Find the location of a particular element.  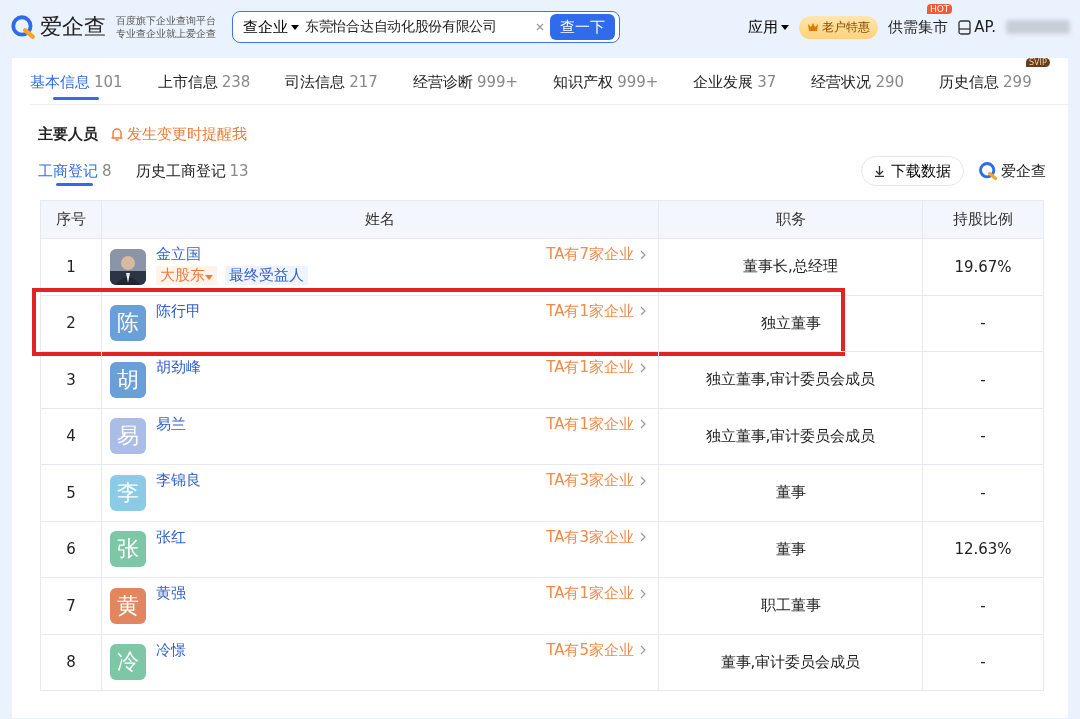

table-cell-text: 8 is located at coordinates (71, 663).